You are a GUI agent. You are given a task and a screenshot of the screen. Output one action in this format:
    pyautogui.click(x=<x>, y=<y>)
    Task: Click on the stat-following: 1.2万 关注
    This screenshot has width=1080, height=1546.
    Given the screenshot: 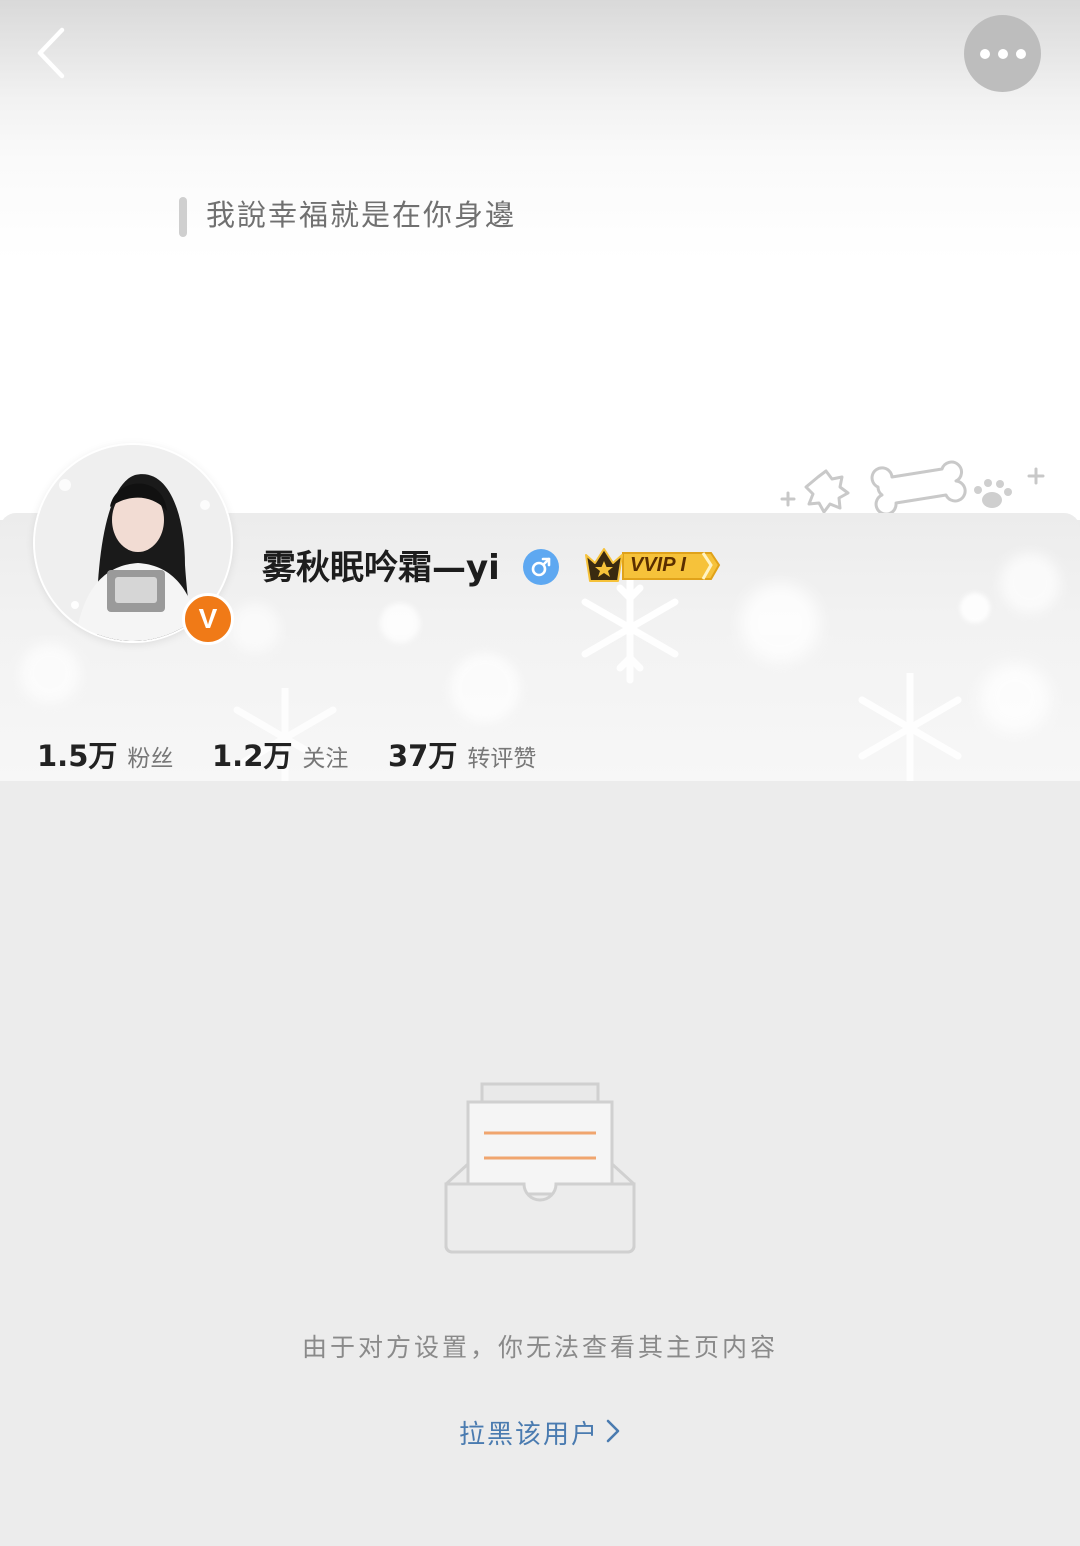 What is the action you would take?
    pyautogui.click(x=280, y=758)
    